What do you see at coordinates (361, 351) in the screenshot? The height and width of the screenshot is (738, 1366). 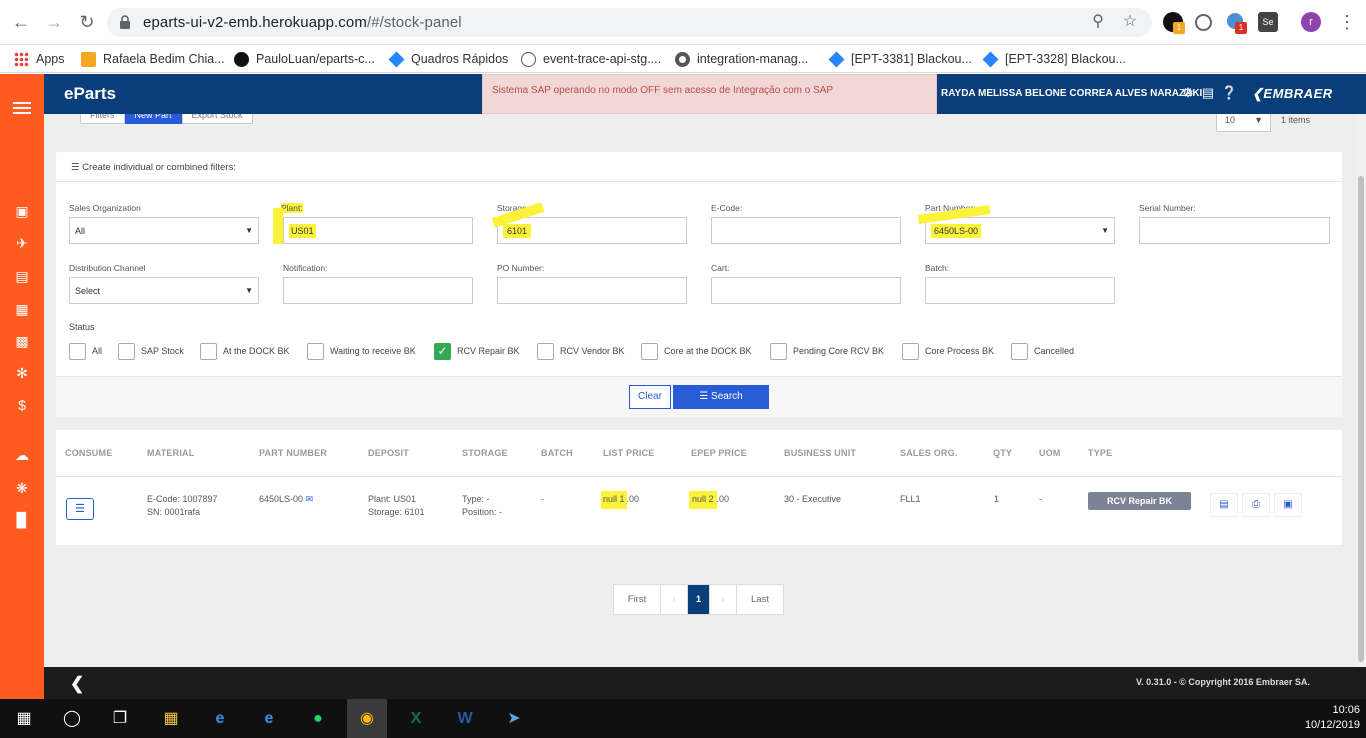 I see `status-checkbox-waiting: Waiting to receive BK` at bounding box center [361, 351].